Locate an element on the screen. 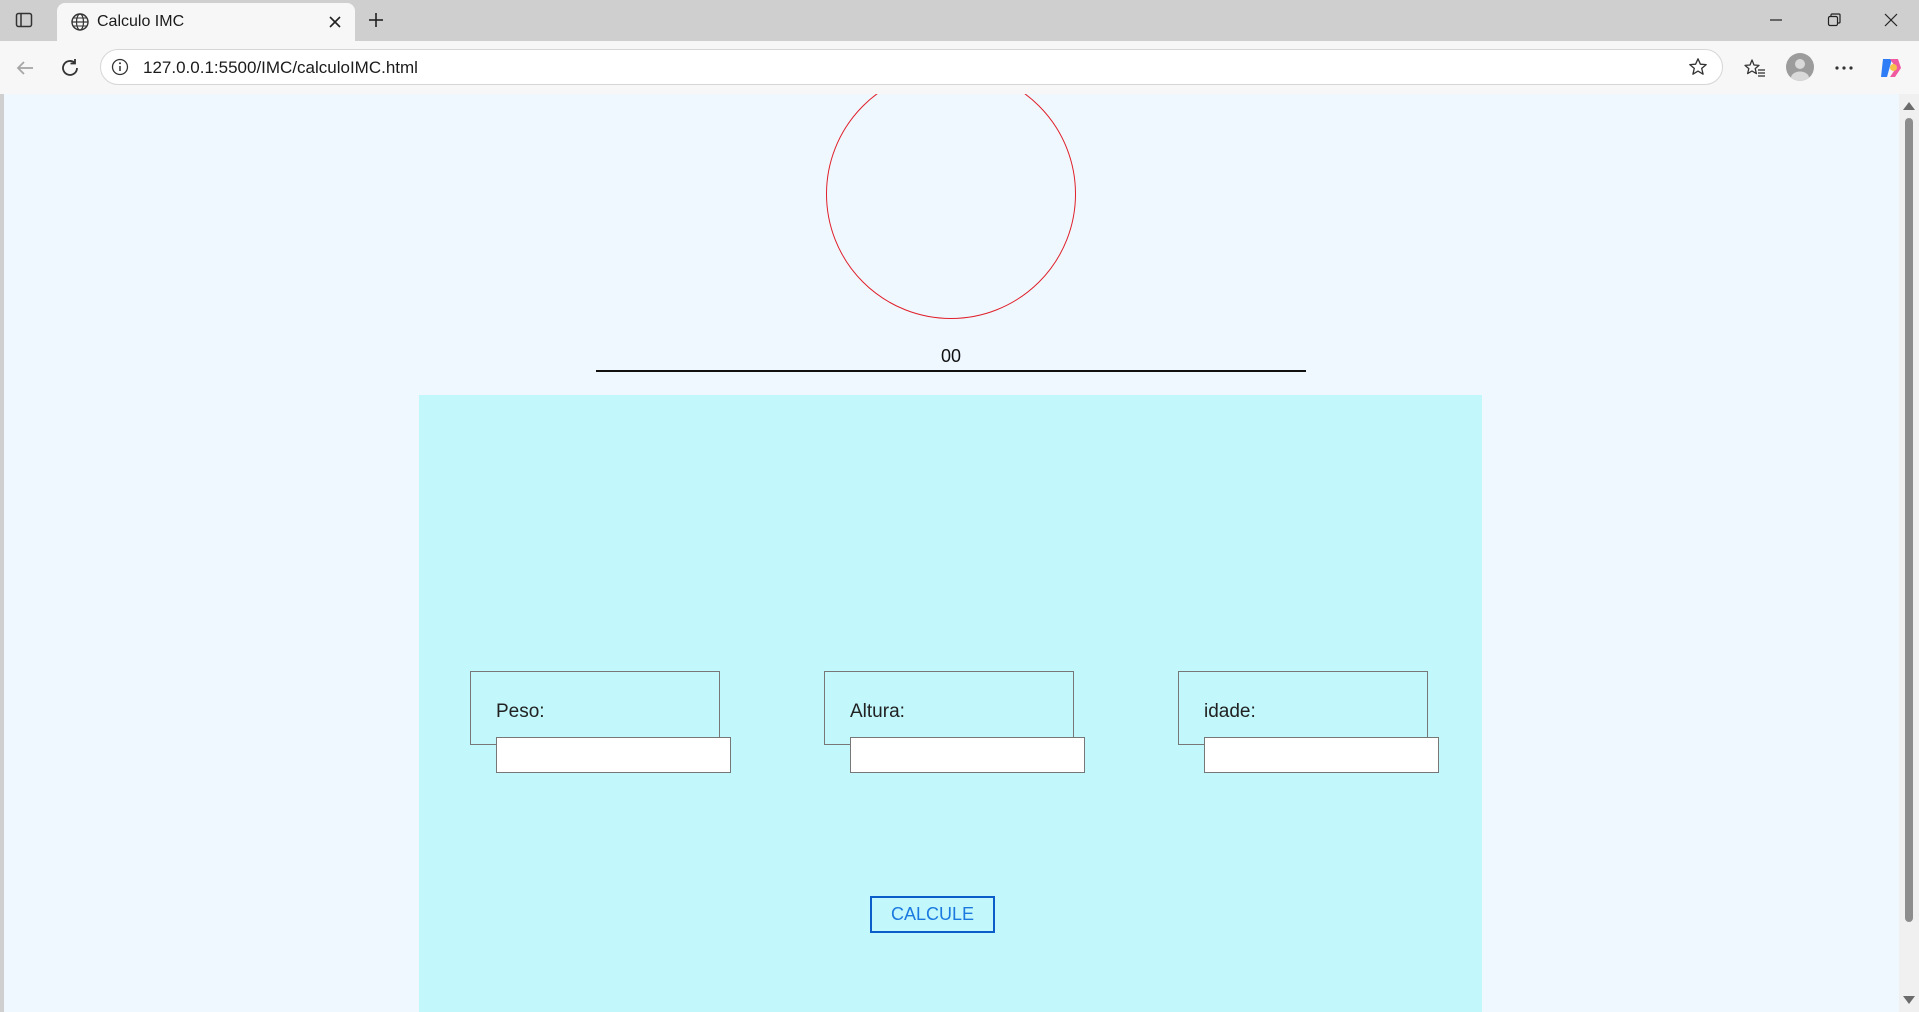 The image size is (1919, 1012). restore-icon is located at coordinates (1834, 20).